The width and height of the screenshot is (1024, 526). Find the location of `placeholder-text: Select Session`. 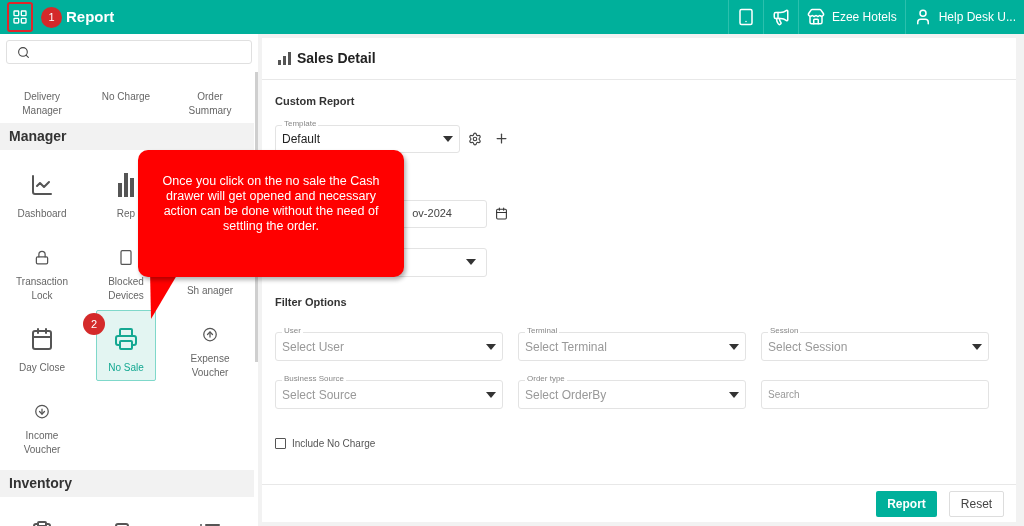

placeholder-text: Select Session is located at coordinates (808, 347).